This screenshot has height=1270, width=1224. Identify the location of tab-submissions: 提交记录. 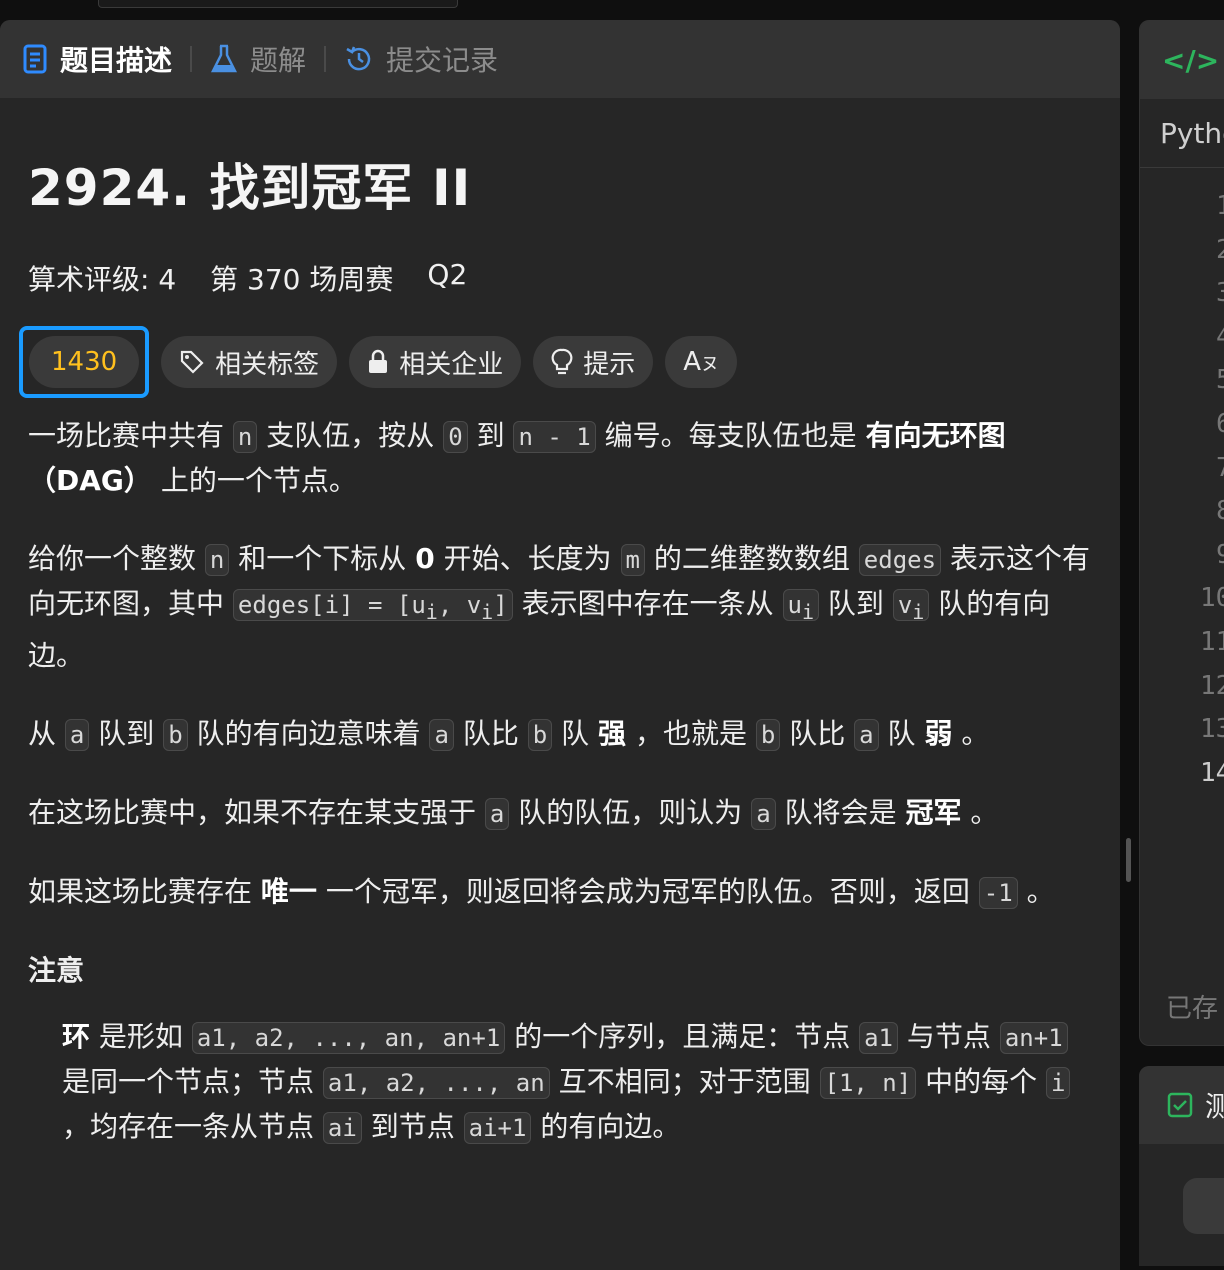
(421, 59).